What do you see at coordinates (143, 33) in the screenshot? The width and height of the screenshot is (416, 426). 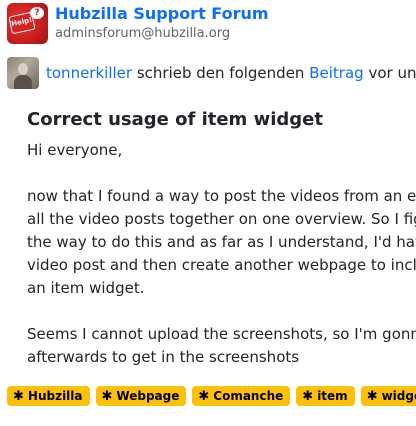 I see `forum-address: adminsforum@hubzilla.org` at bounding box center [143, 33].